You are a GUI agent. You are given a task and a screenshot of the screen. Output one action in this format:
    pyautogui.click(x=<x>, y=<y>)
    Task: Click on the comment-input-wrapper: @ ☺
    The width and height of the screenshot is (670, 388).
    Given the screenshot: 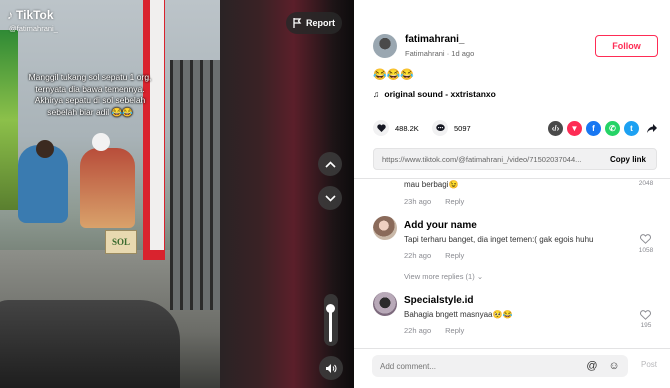 What is the action you would take?
    pyautogui.click(x=500, y=366)
    